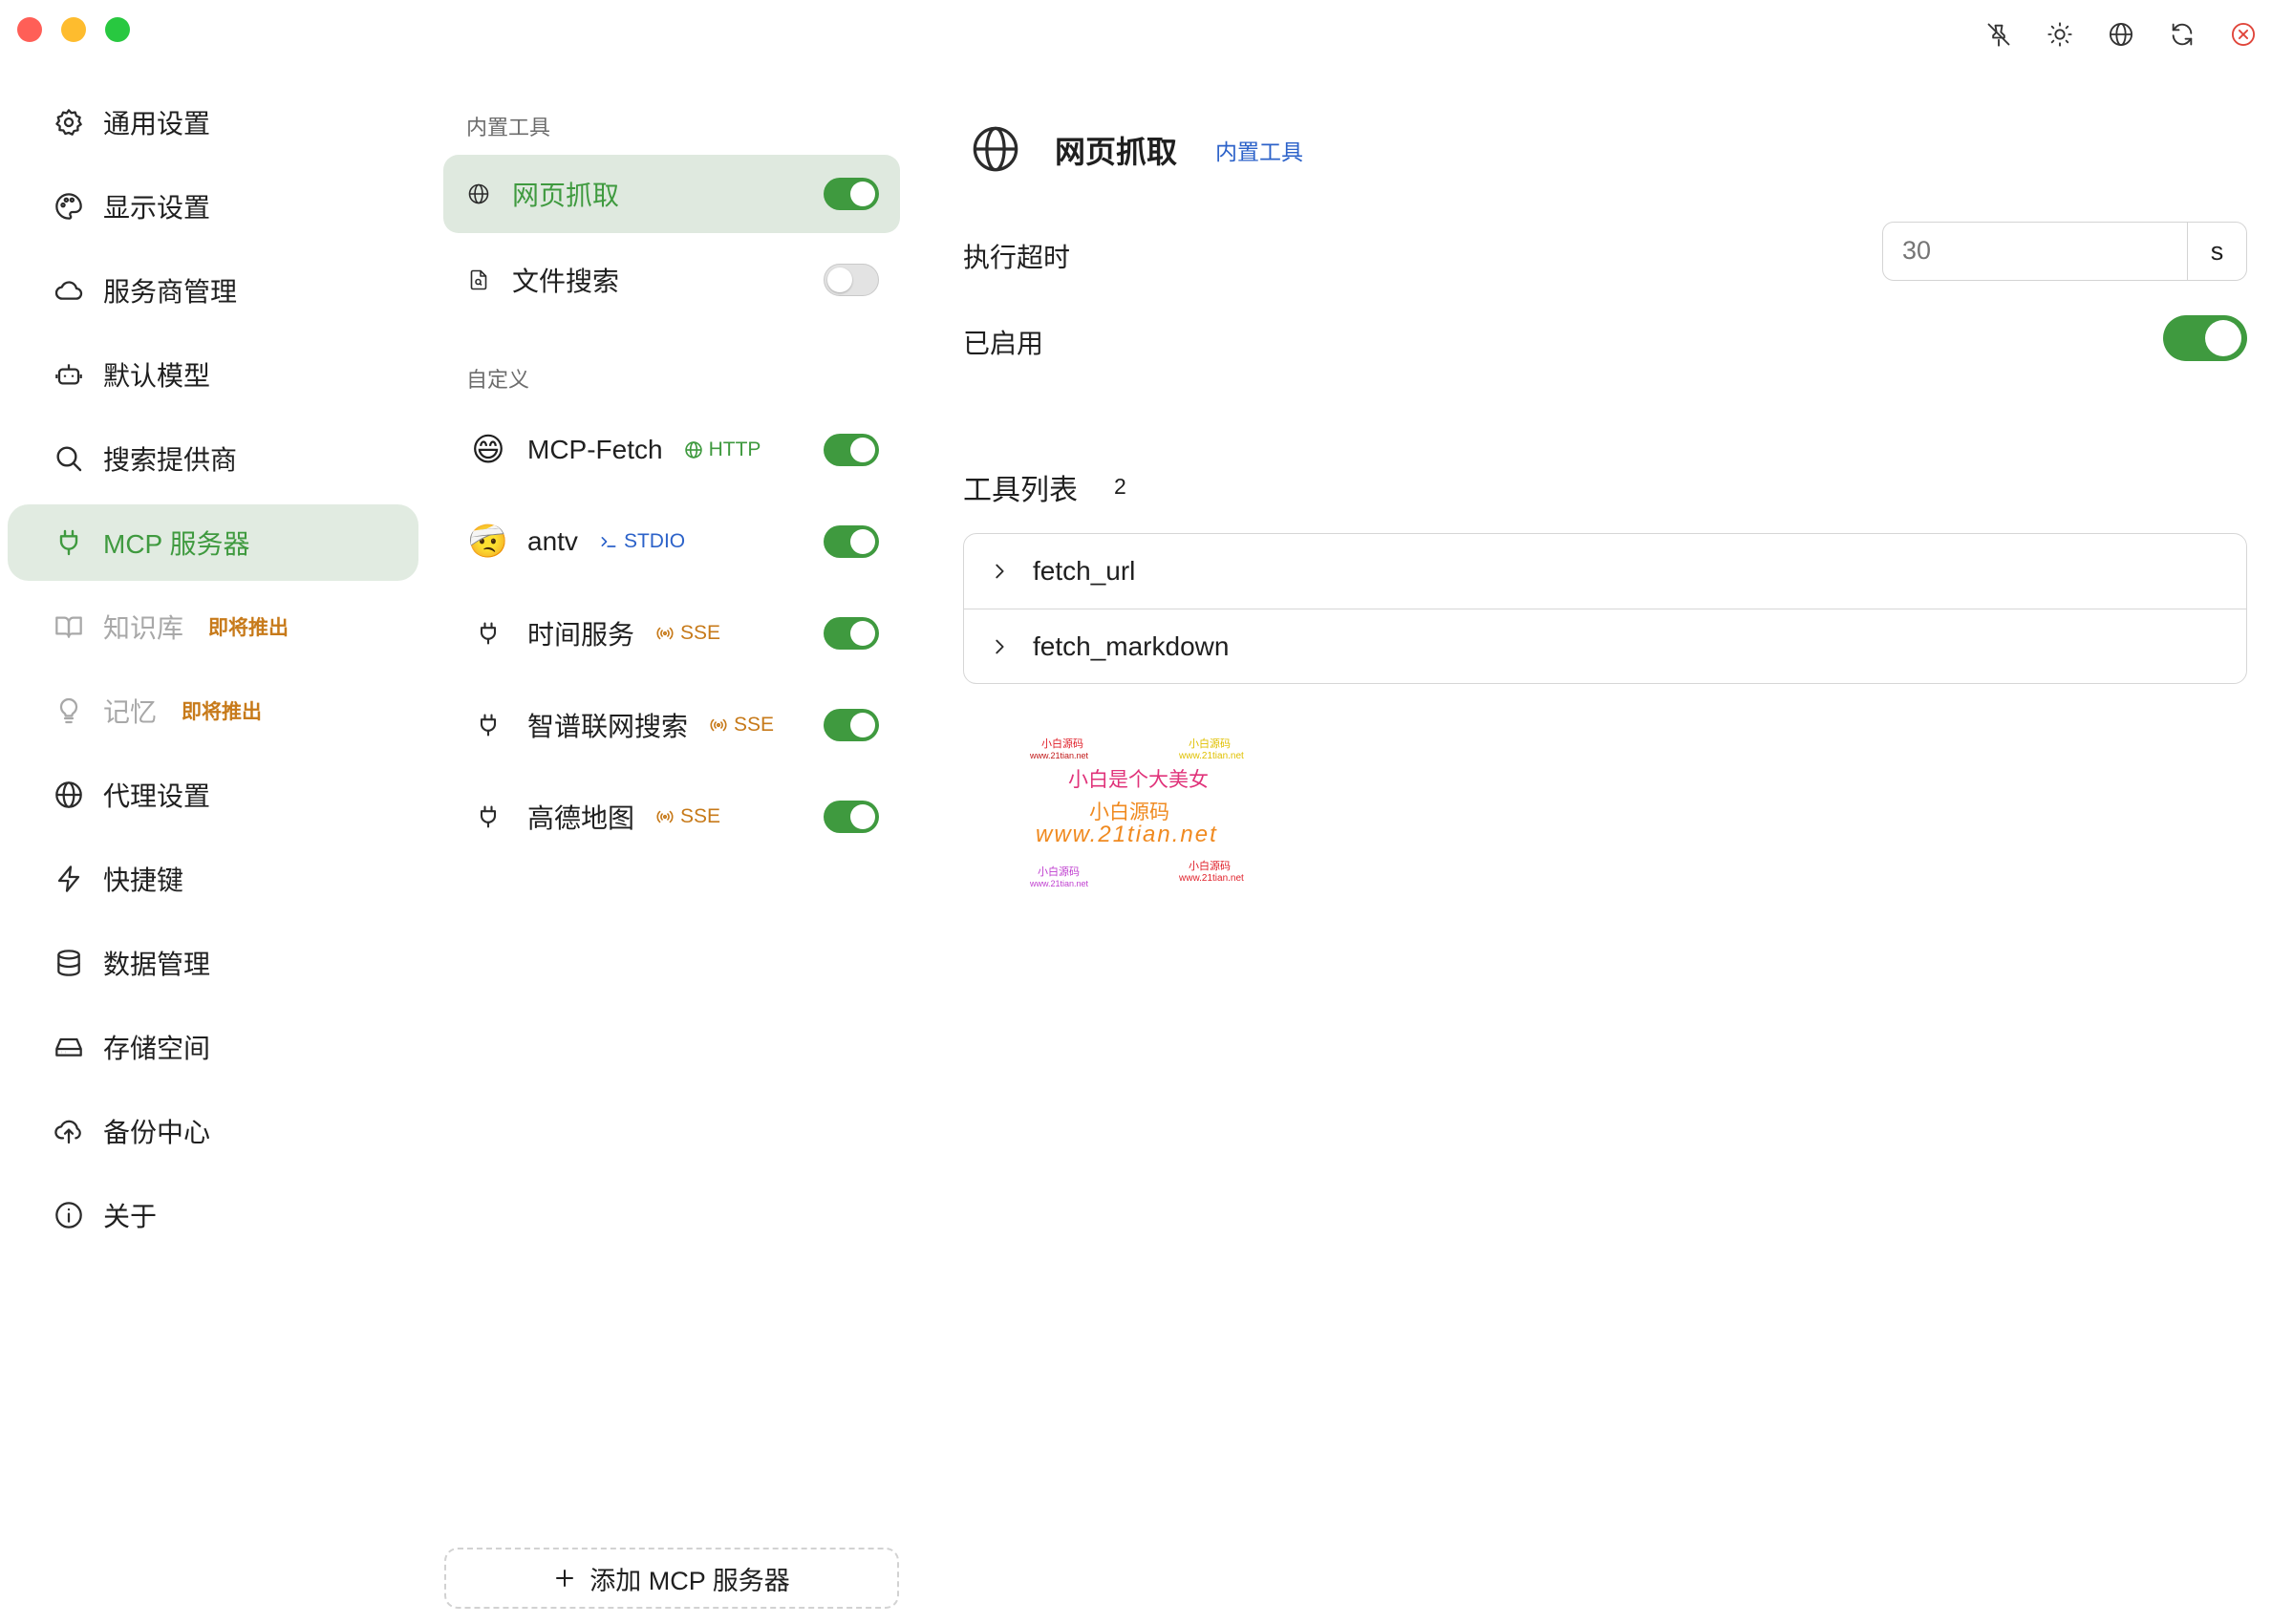 The height and width of the screenshot is (1624, 2293). Describe the element at coordinates (176, 544) in the screenshot. I see `sidebar-item-label: MCP 服务器` at that location.